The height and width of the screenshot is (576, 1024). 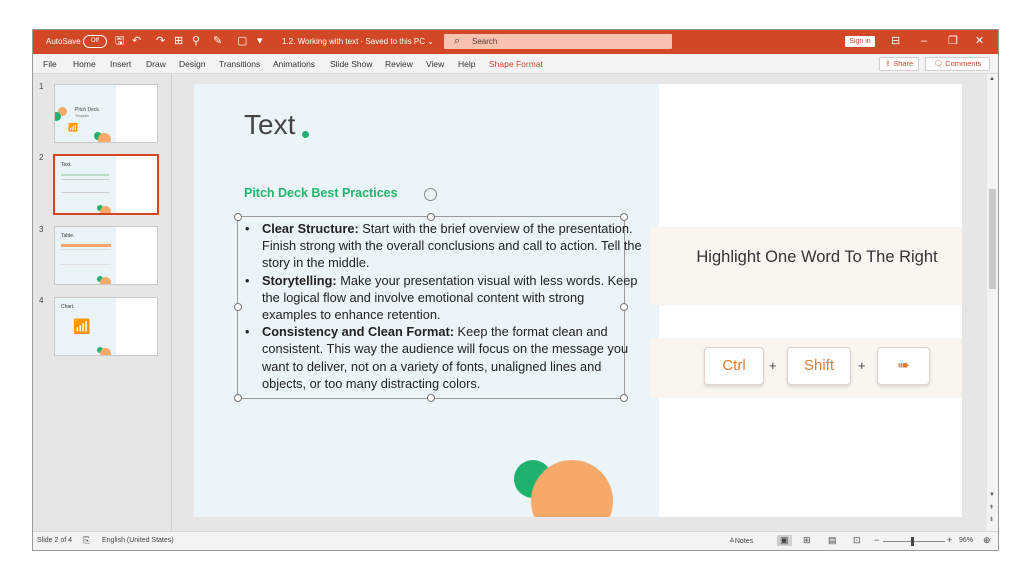 I want to click on tab-draw: Draw, so click(x=156, y=64).